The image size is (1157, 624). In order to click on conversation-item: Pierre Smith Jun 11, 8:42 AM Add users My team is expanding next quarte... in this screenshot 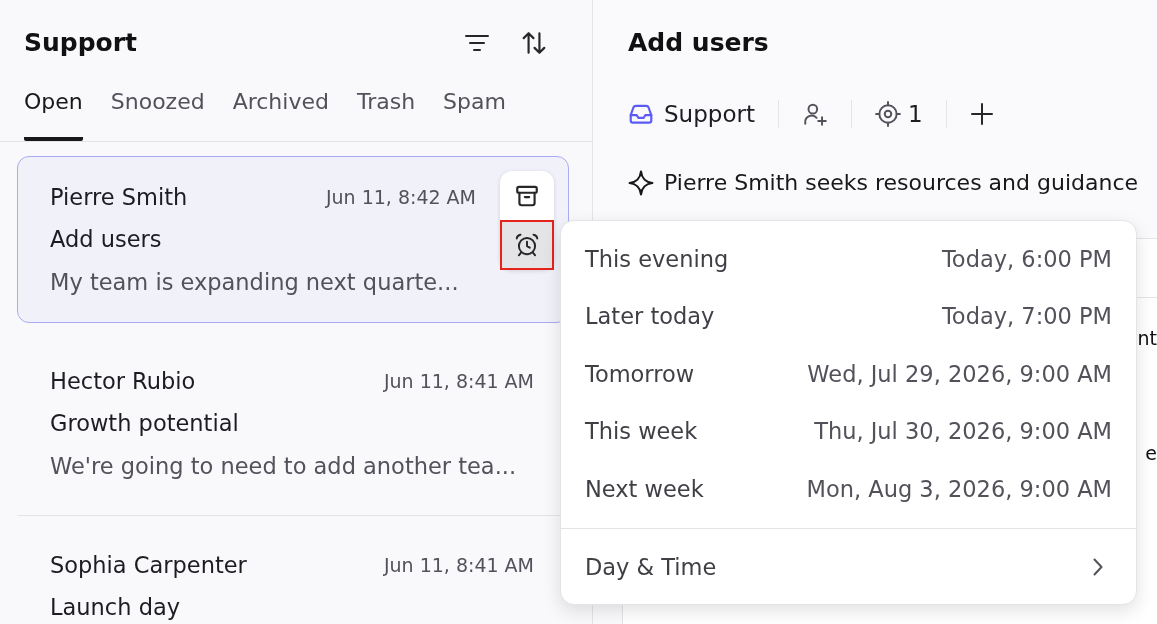, I will do `click(293, 239)`.